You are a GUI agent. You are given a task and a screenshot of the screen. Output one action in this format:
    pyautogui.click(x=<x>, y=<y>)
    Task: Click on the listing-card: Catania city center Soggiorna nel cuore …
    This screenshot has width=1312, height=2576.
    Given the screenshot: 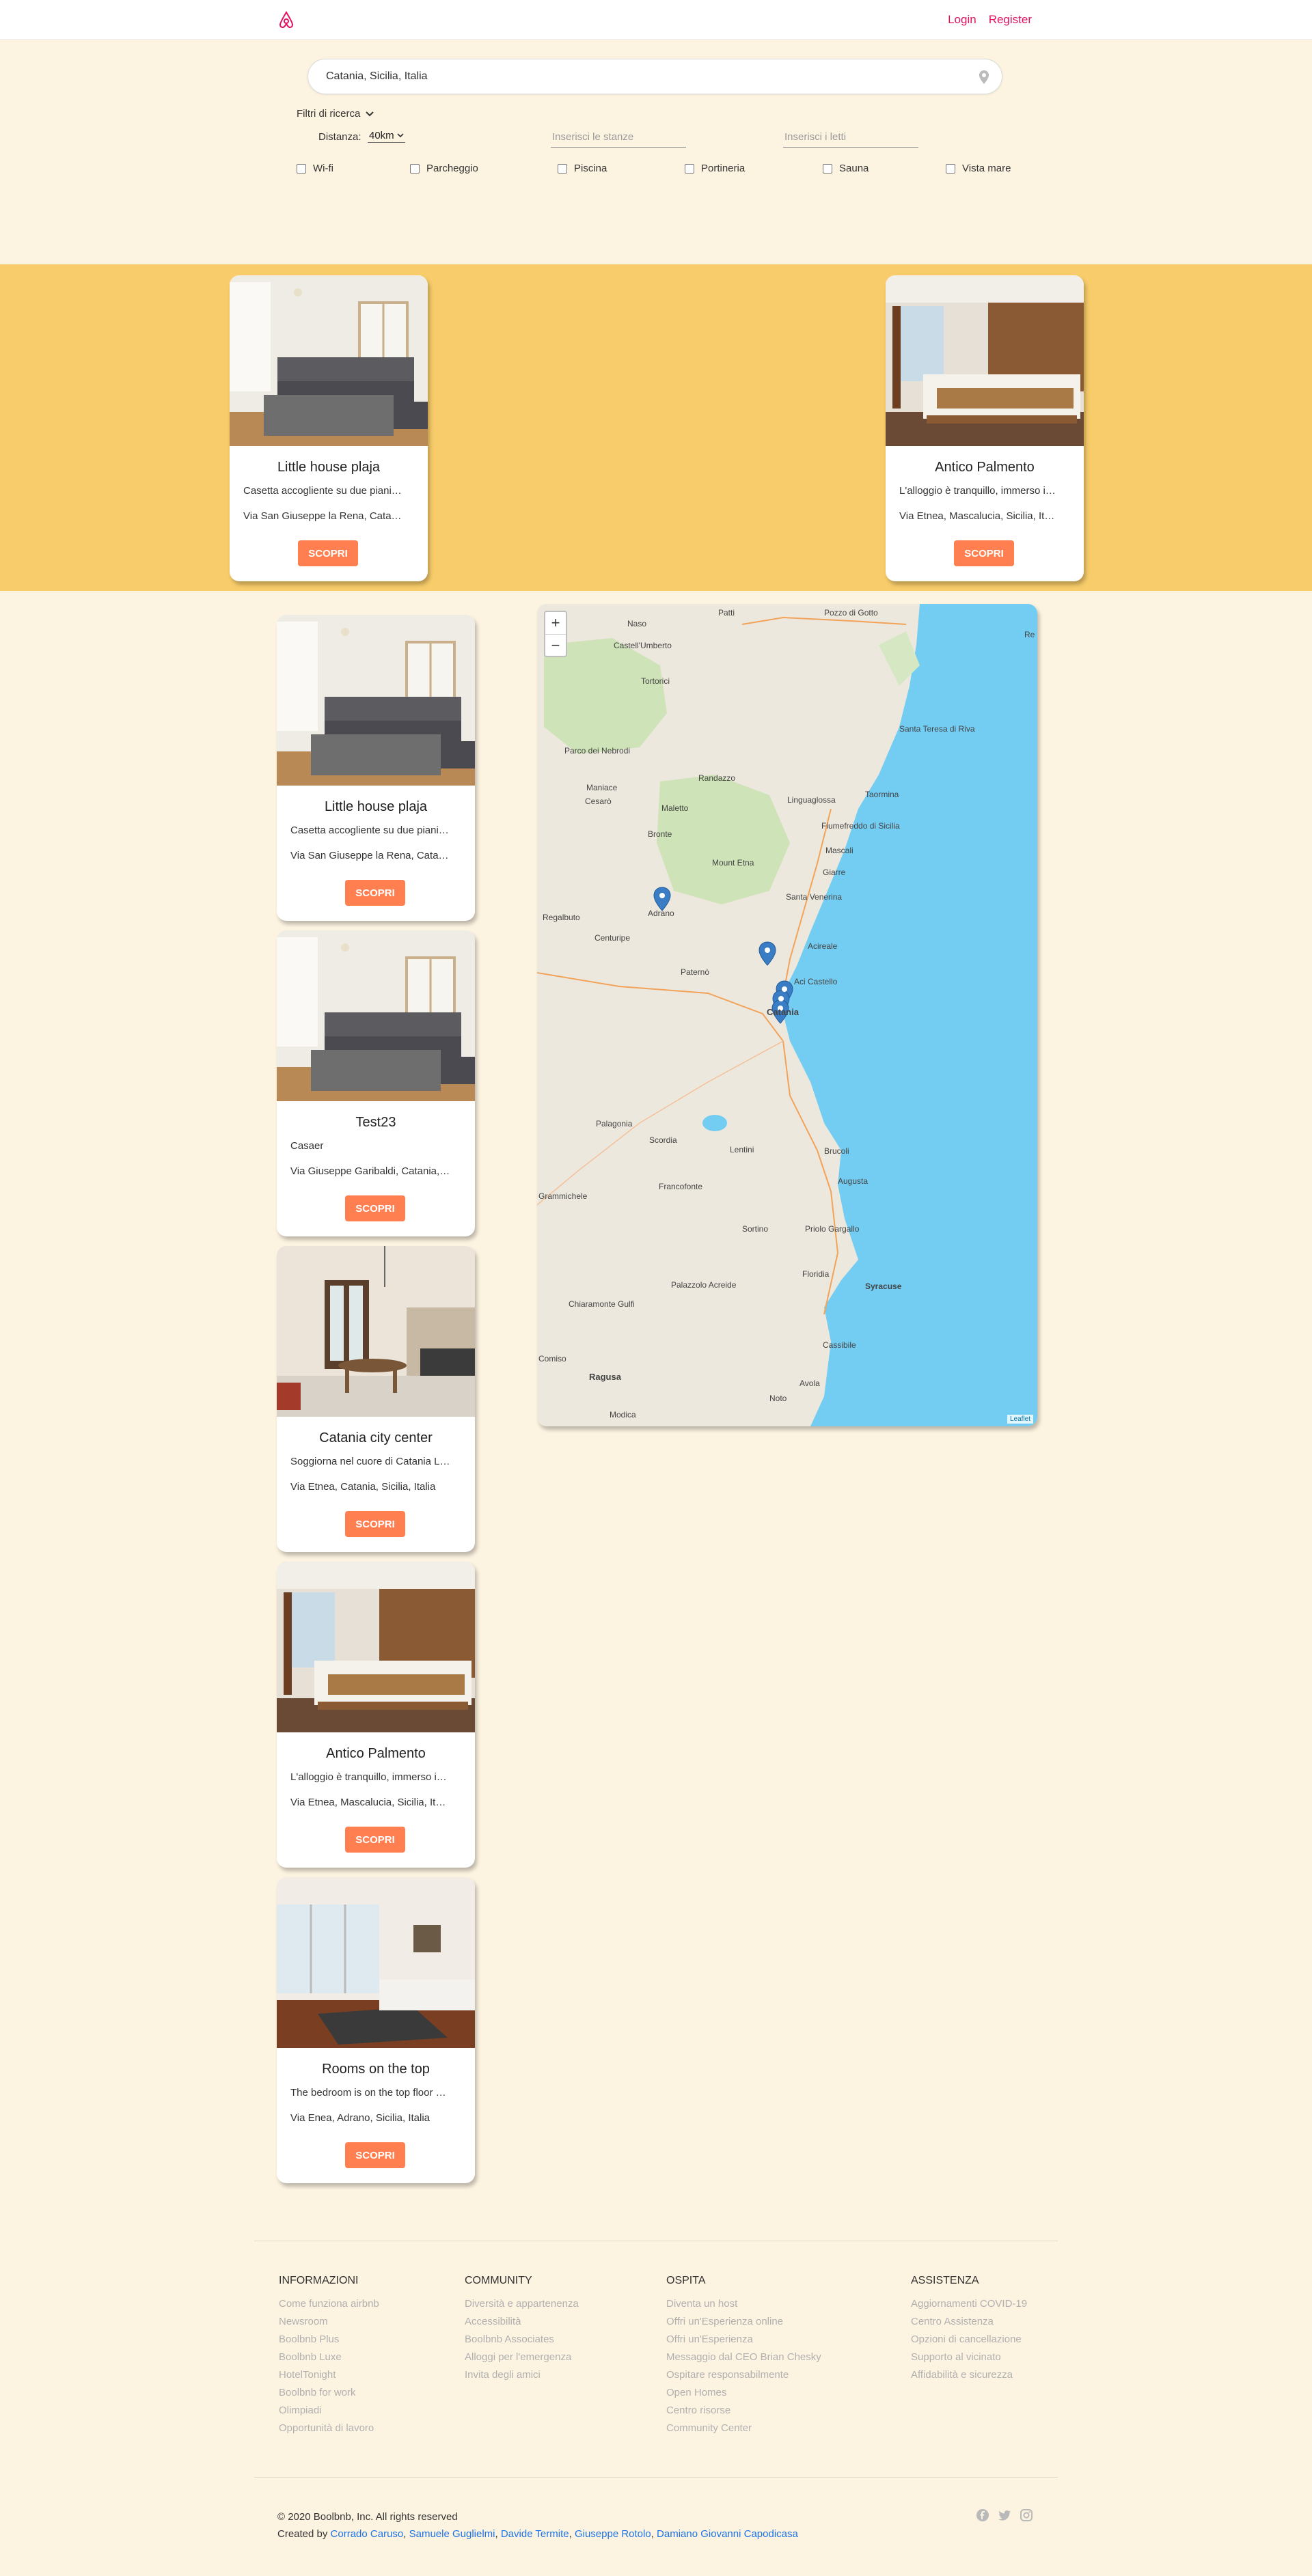 What is the action you would take?
    pyautogui.click(x=376, y=1399)
    